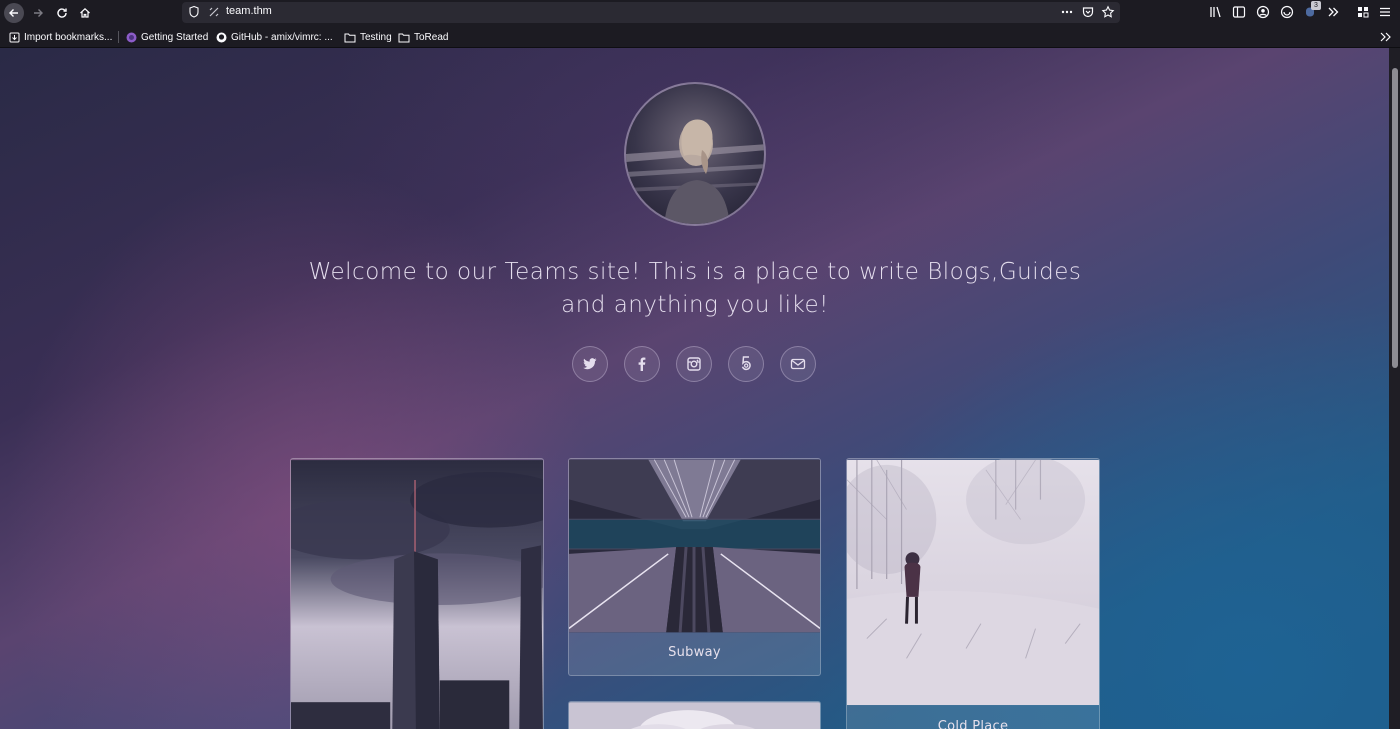  I want to click on facebook-link, so click(642, 364).